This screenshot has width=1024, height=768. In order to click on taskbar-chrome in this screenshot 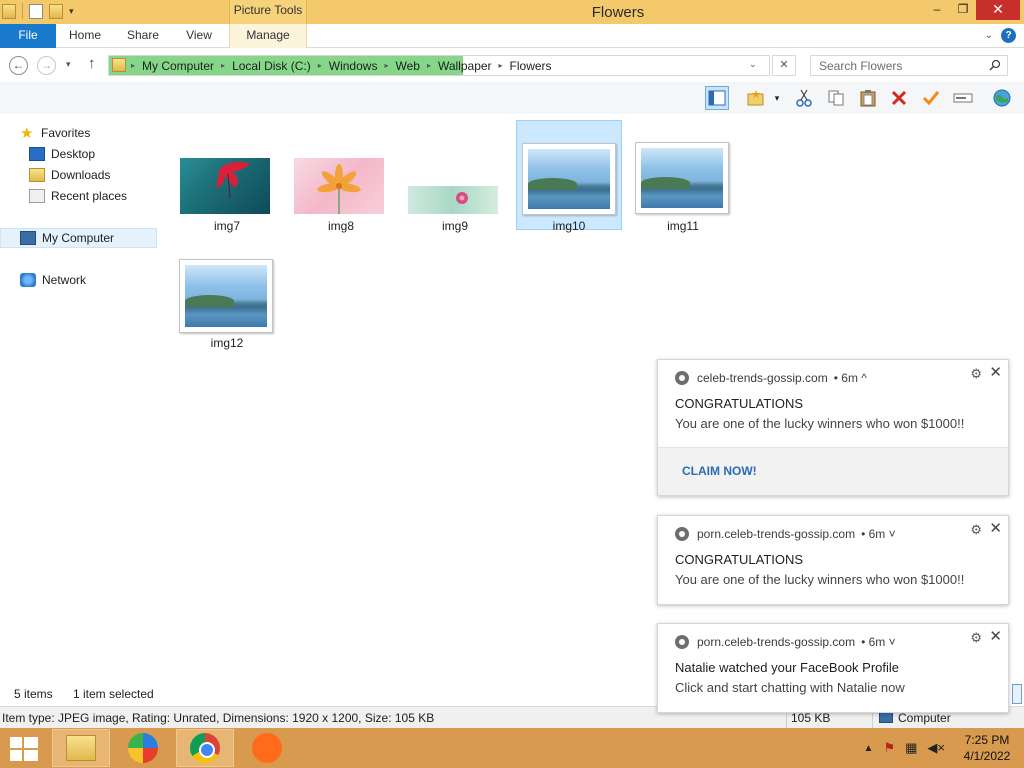, I will do `click(205, 748)`.